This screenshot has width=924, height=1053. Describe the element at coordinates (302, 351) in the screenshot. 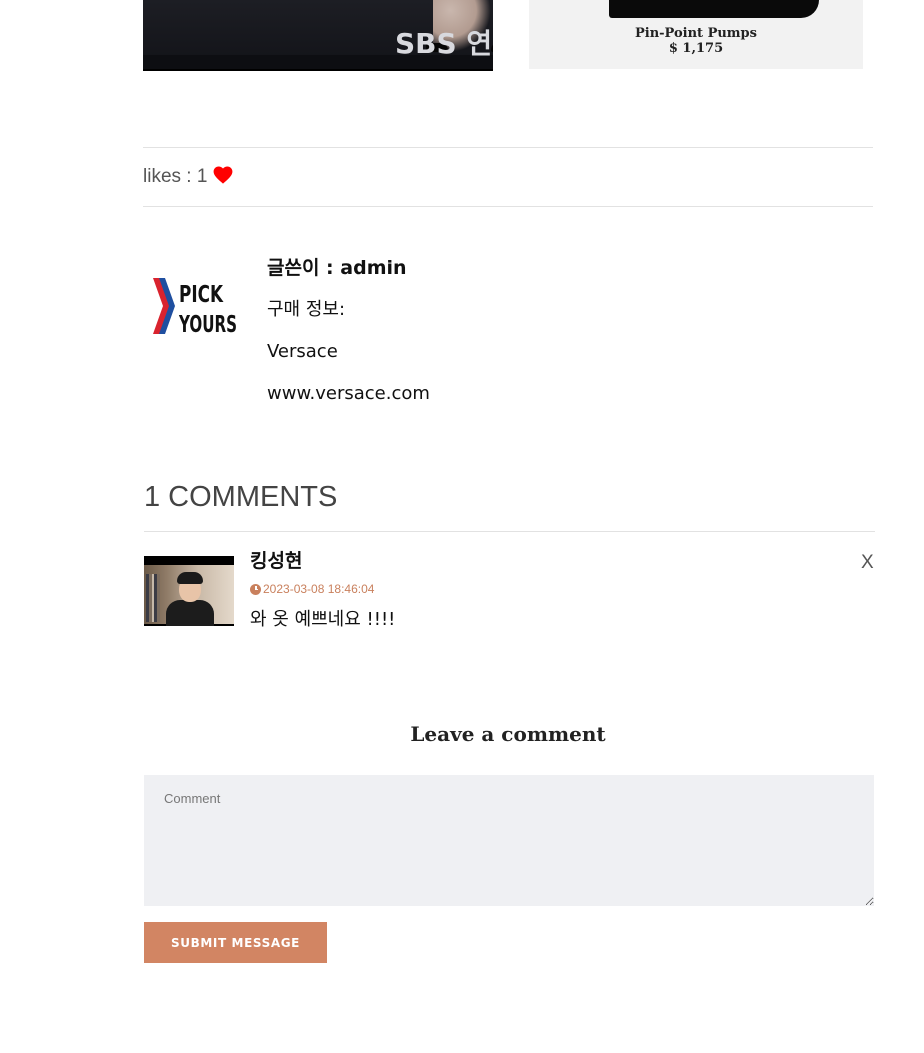

I see `brand-name: Versace` at that location.